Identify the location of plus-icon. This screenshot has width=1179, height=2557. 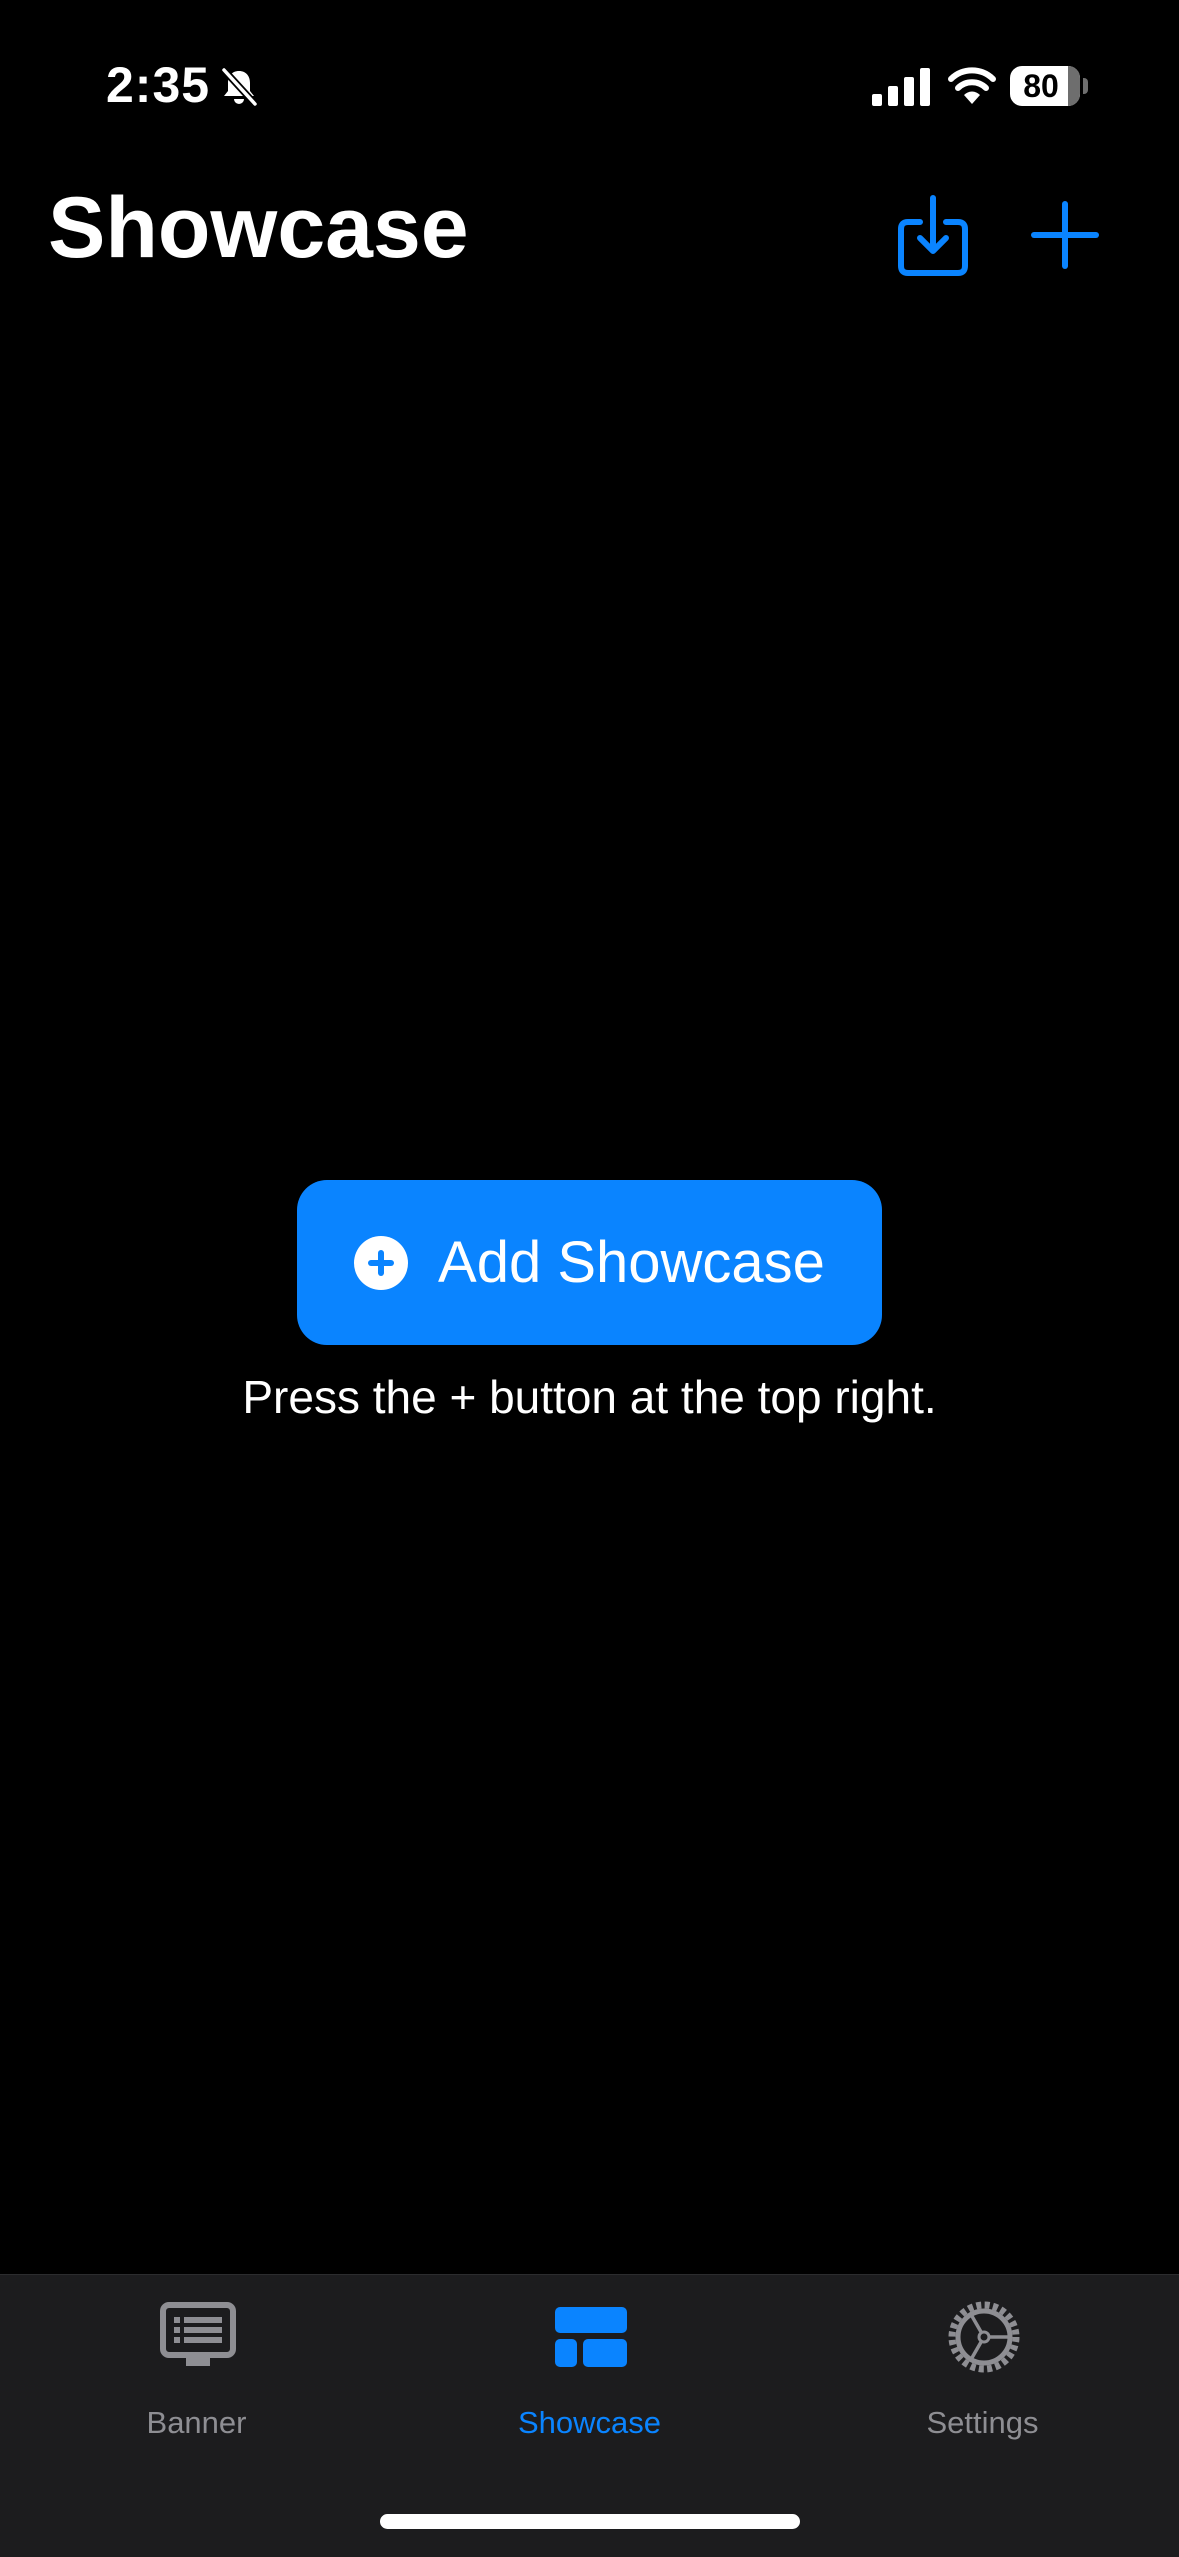
(1065, 235).